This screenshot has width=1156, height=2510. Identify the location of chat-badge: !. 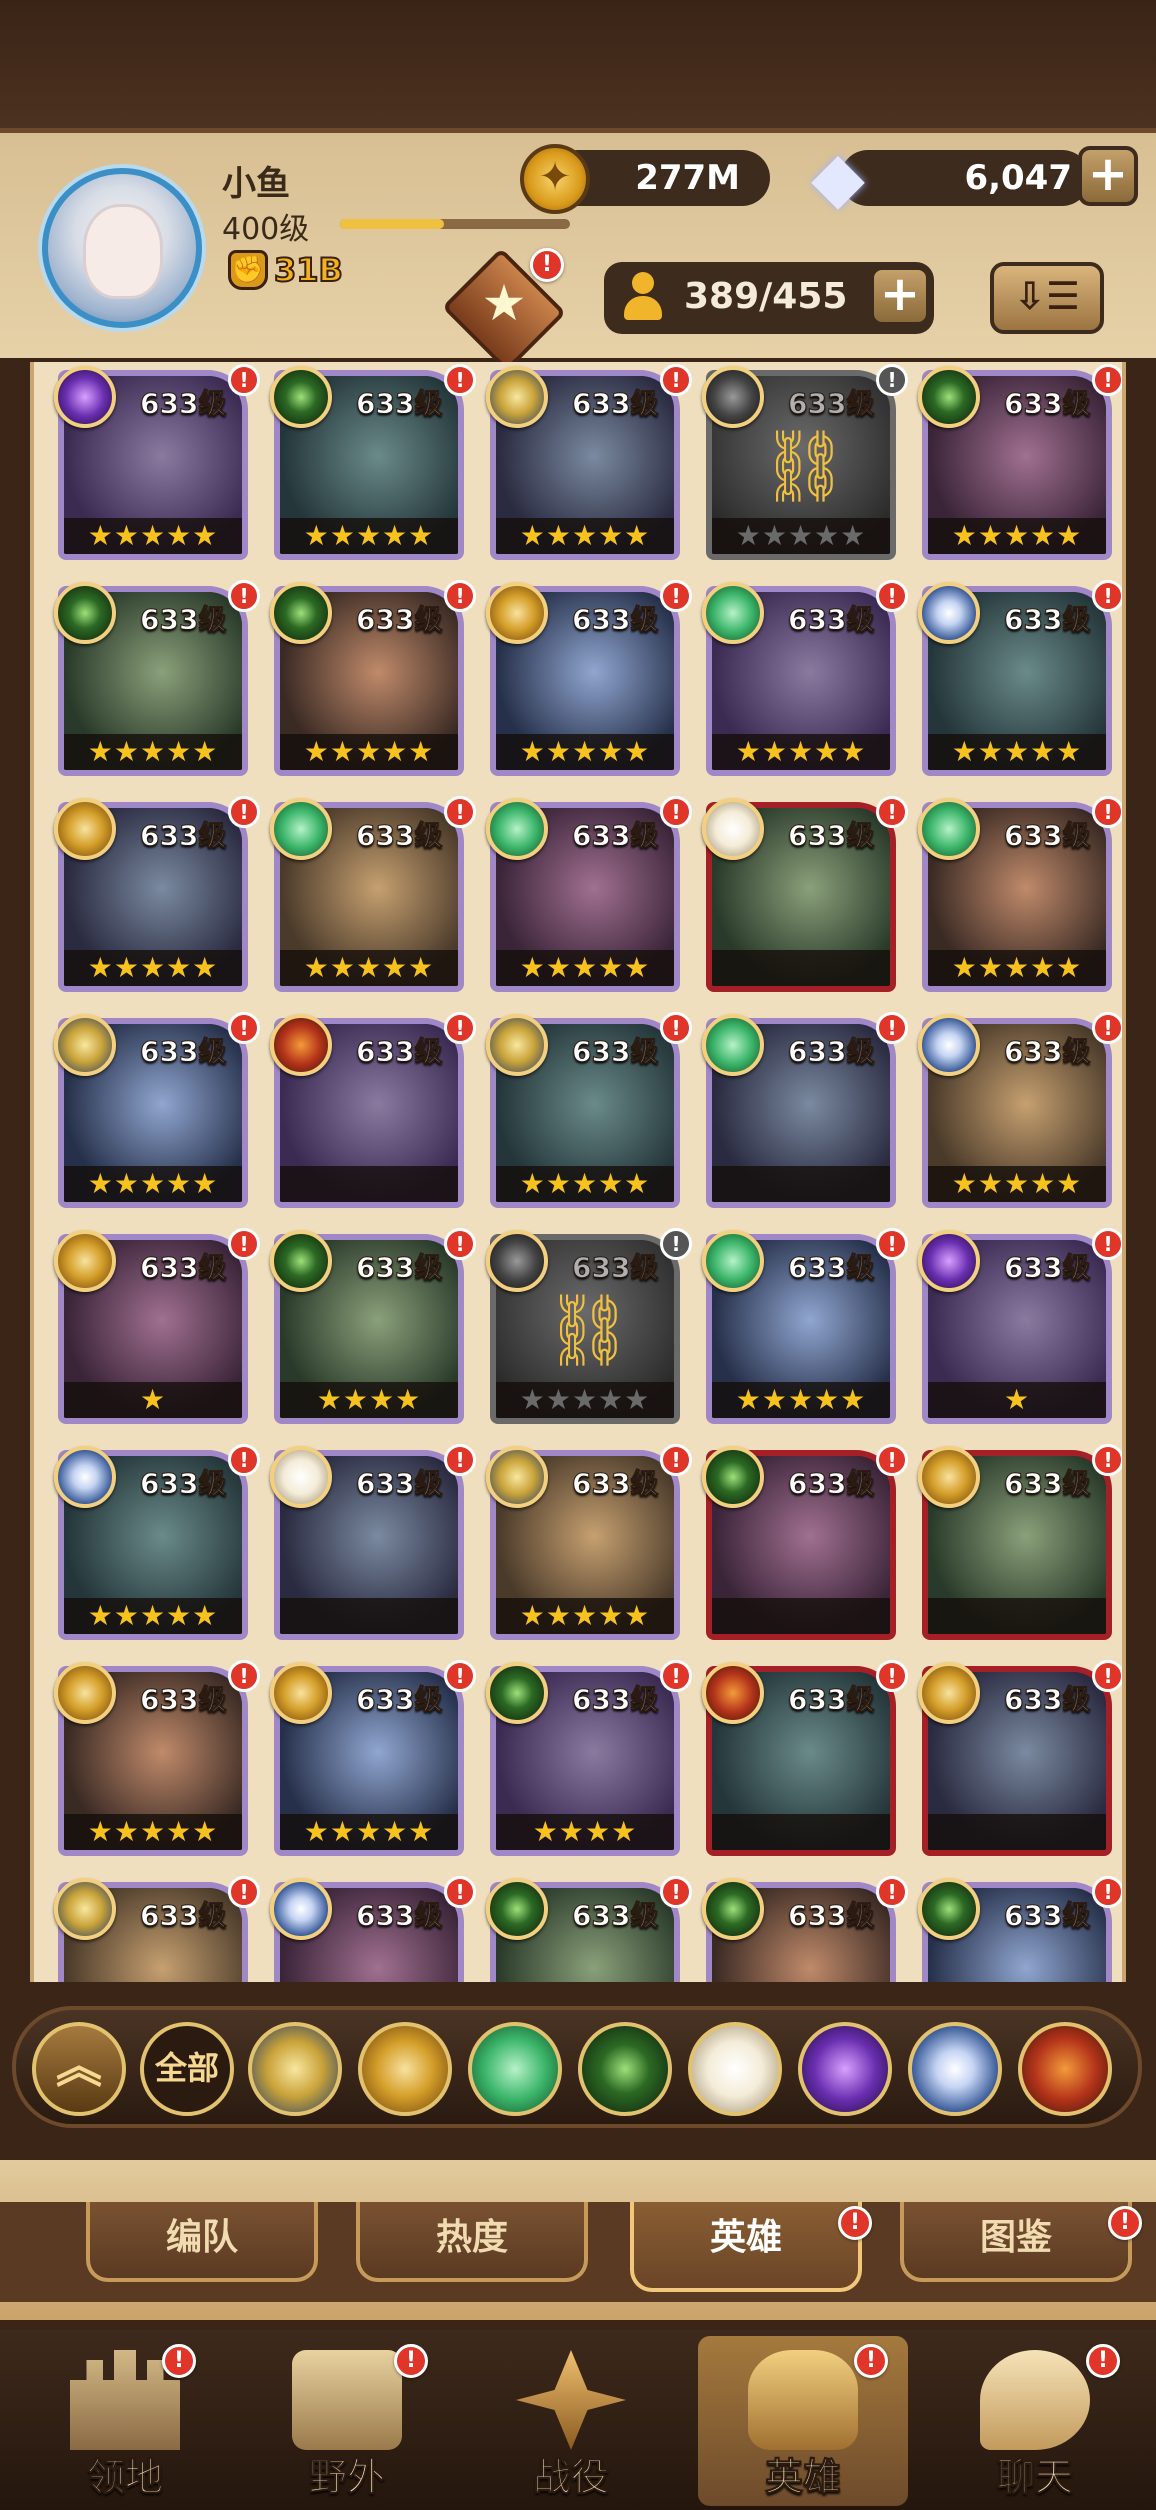
(1103, 2361).